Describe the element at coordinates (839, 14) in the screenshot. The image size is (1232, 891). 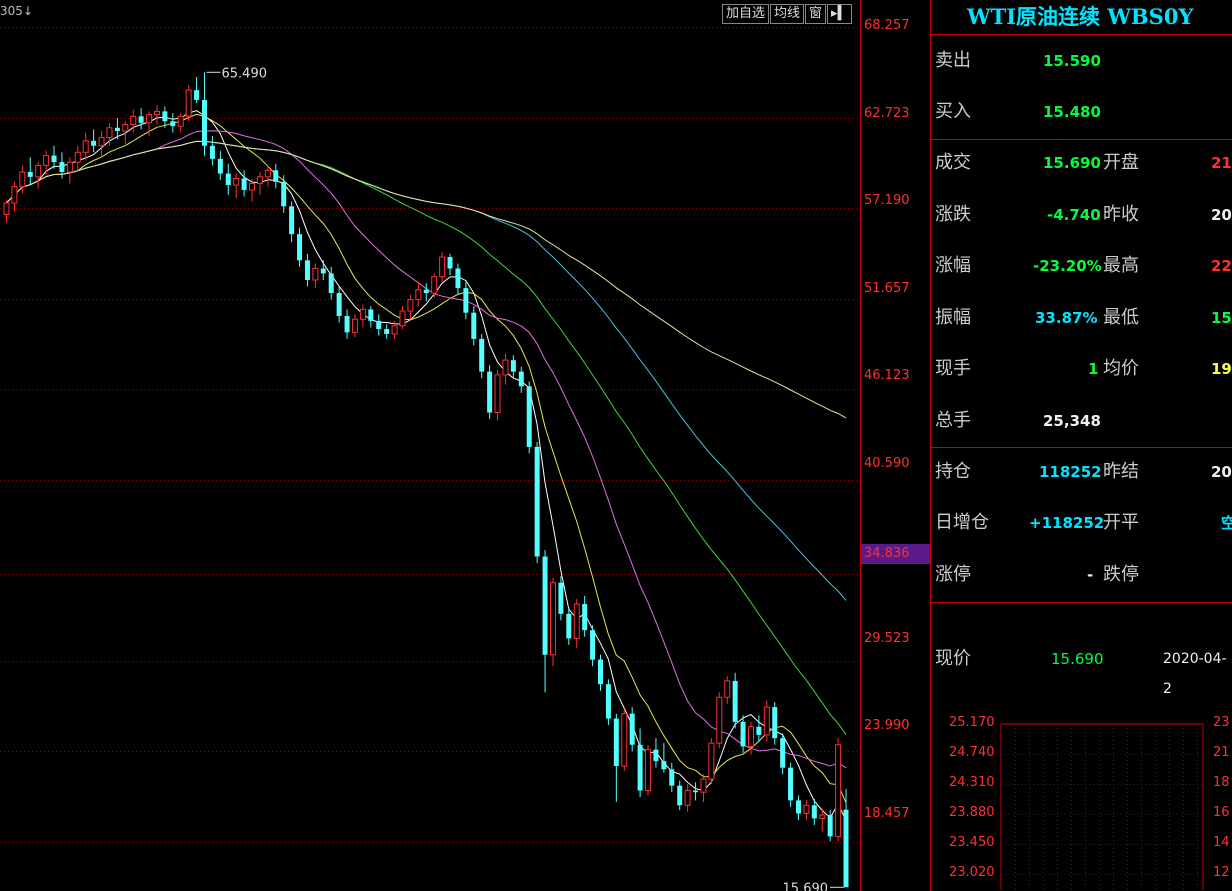
I see `push-right-icon: ▸▍` at that location.